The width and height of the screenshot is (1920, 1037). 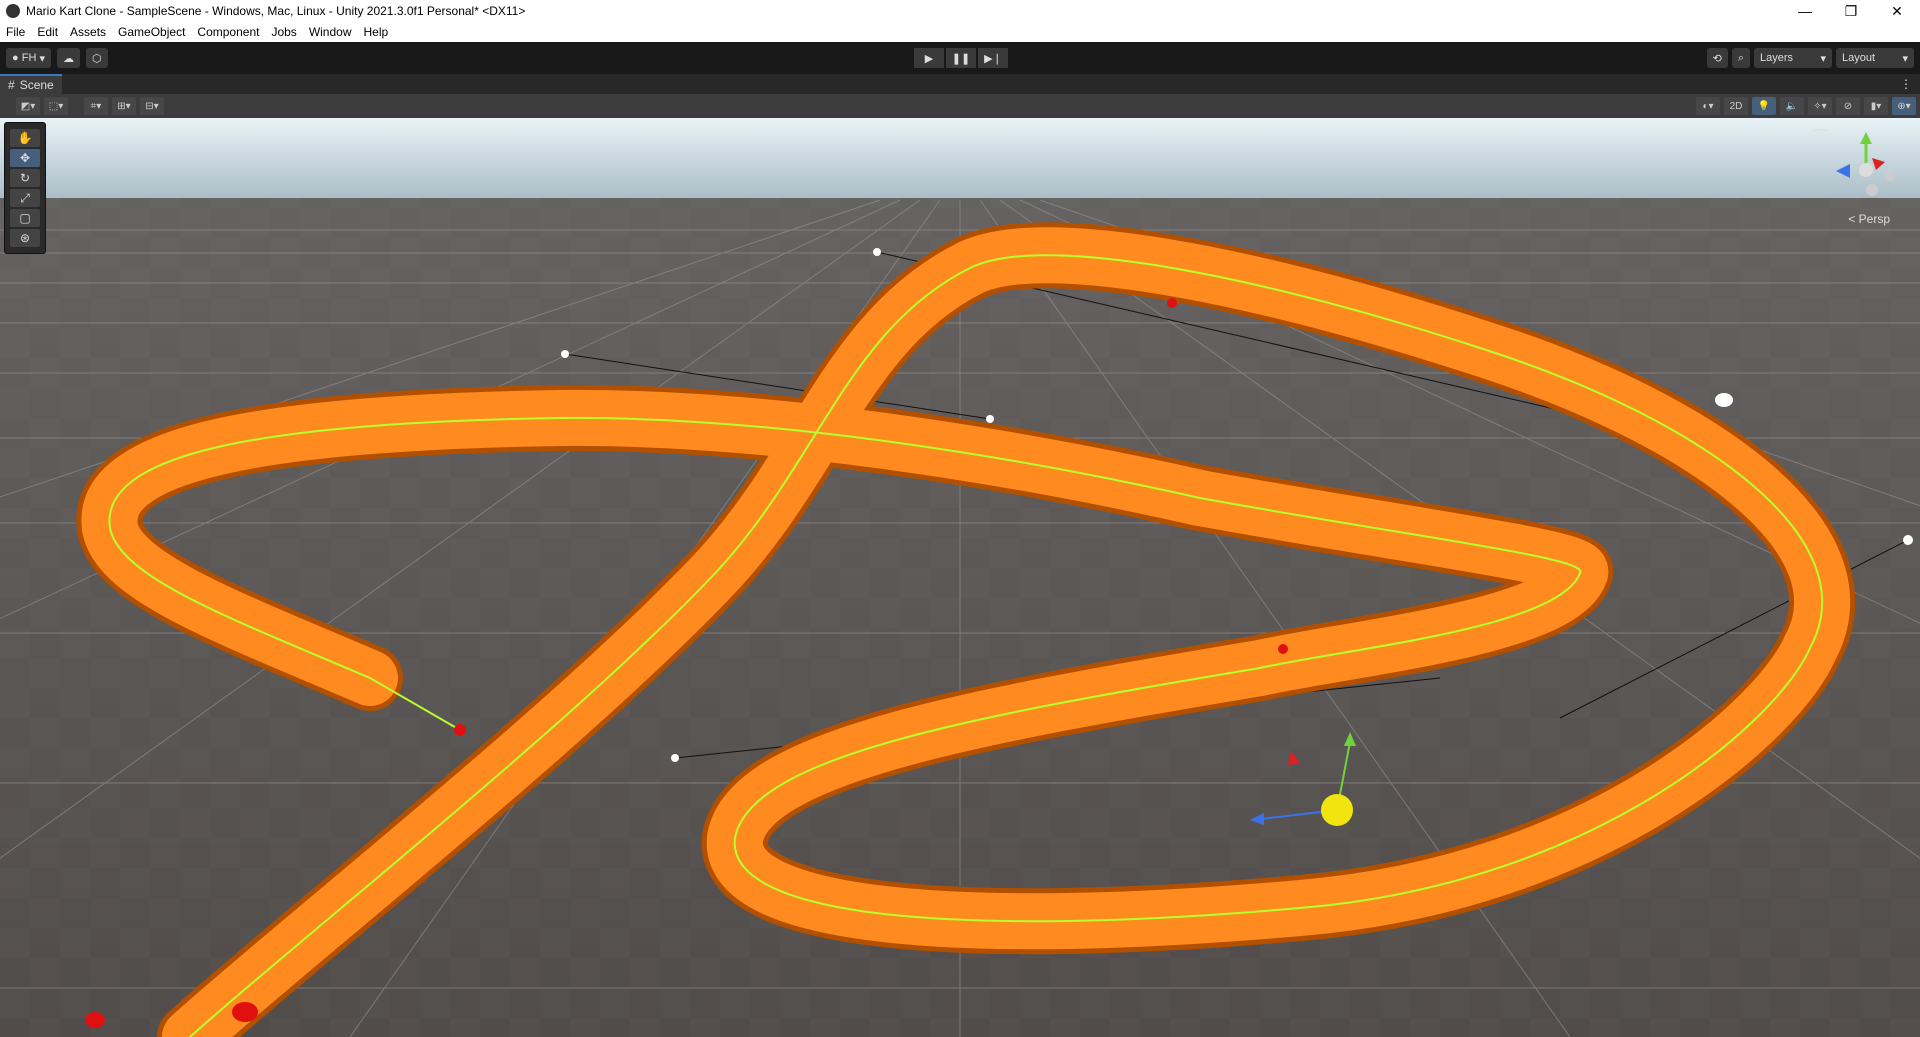 I want to click on lighting-toggle: 💡, so click(x=1764, y=106).